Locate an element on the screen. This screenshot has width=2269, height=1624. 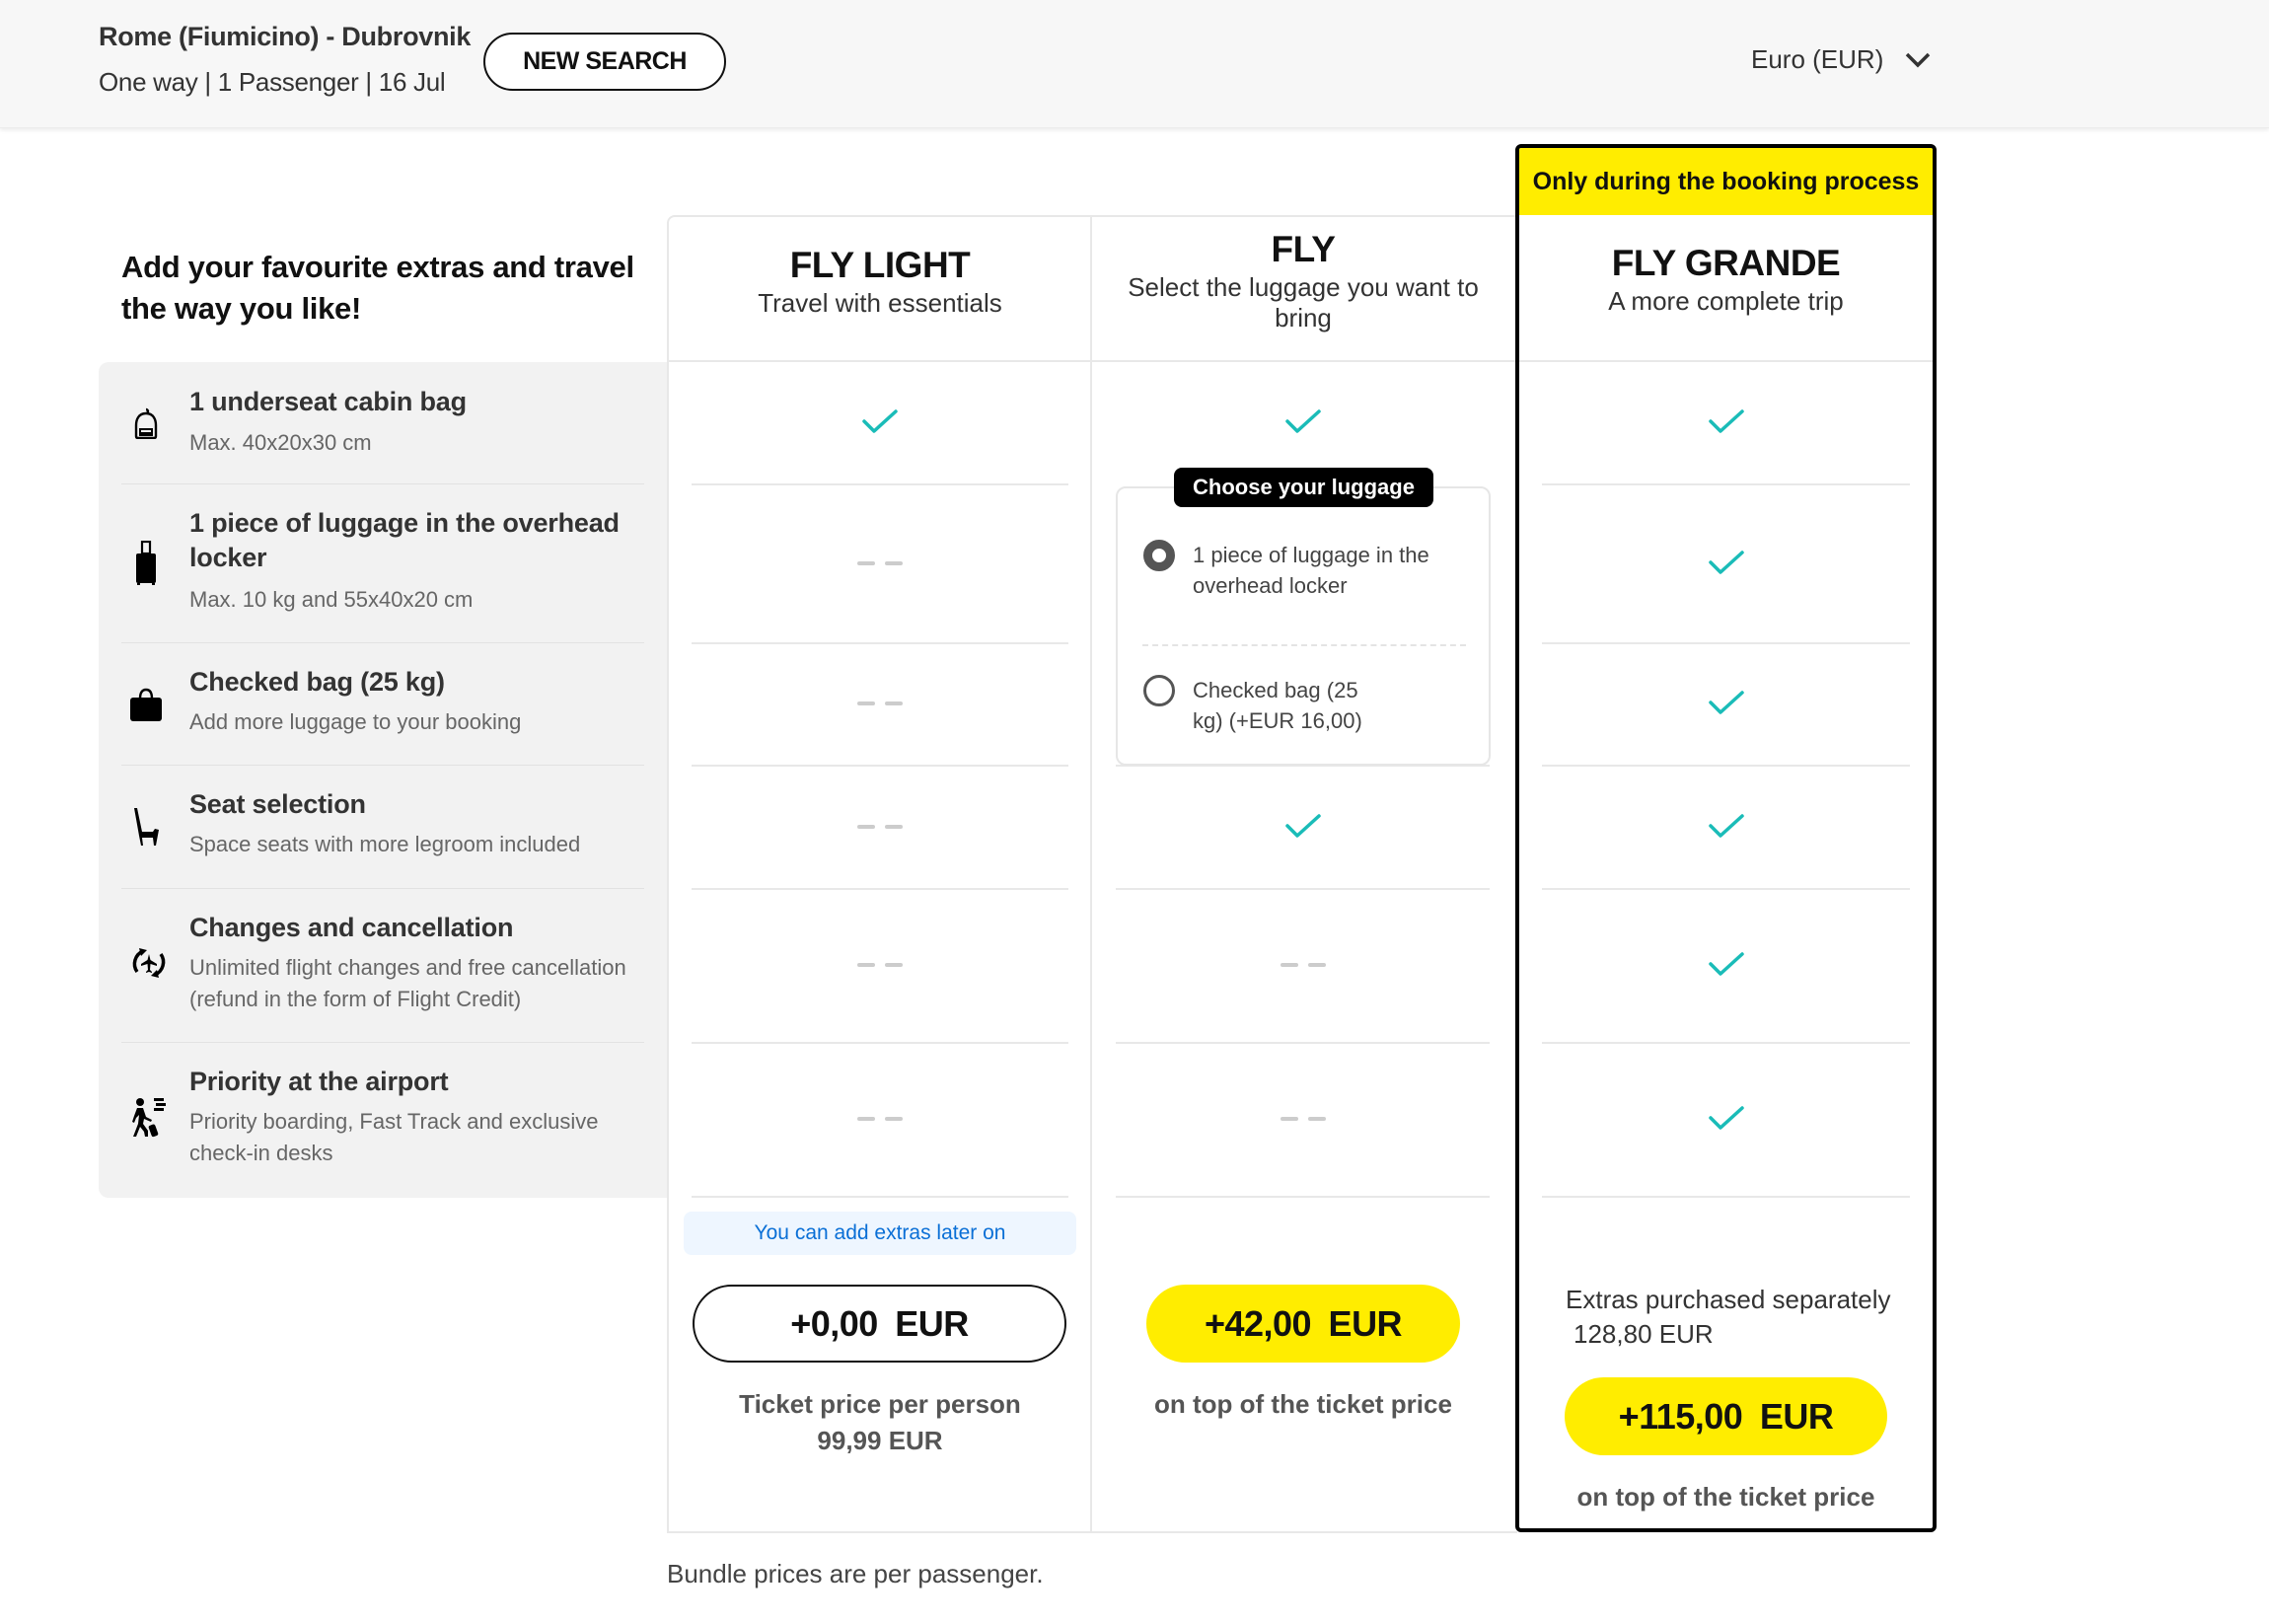
feature-desc: Max. 10 kg and 55x40x20 cm is located at coordinates (331, 599).